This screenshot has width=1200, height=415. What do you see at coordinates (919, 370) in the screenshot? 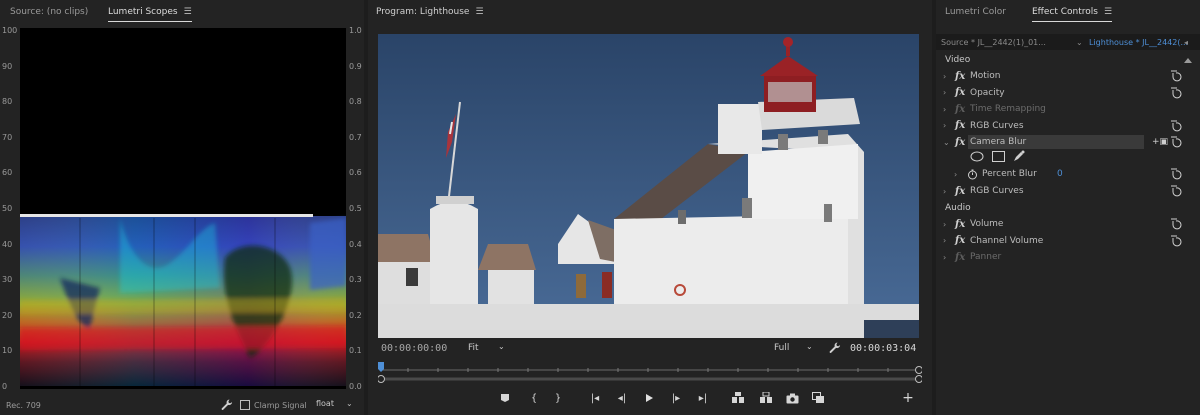
I see `ruler-end-handle` at bounding box center [919, 370].